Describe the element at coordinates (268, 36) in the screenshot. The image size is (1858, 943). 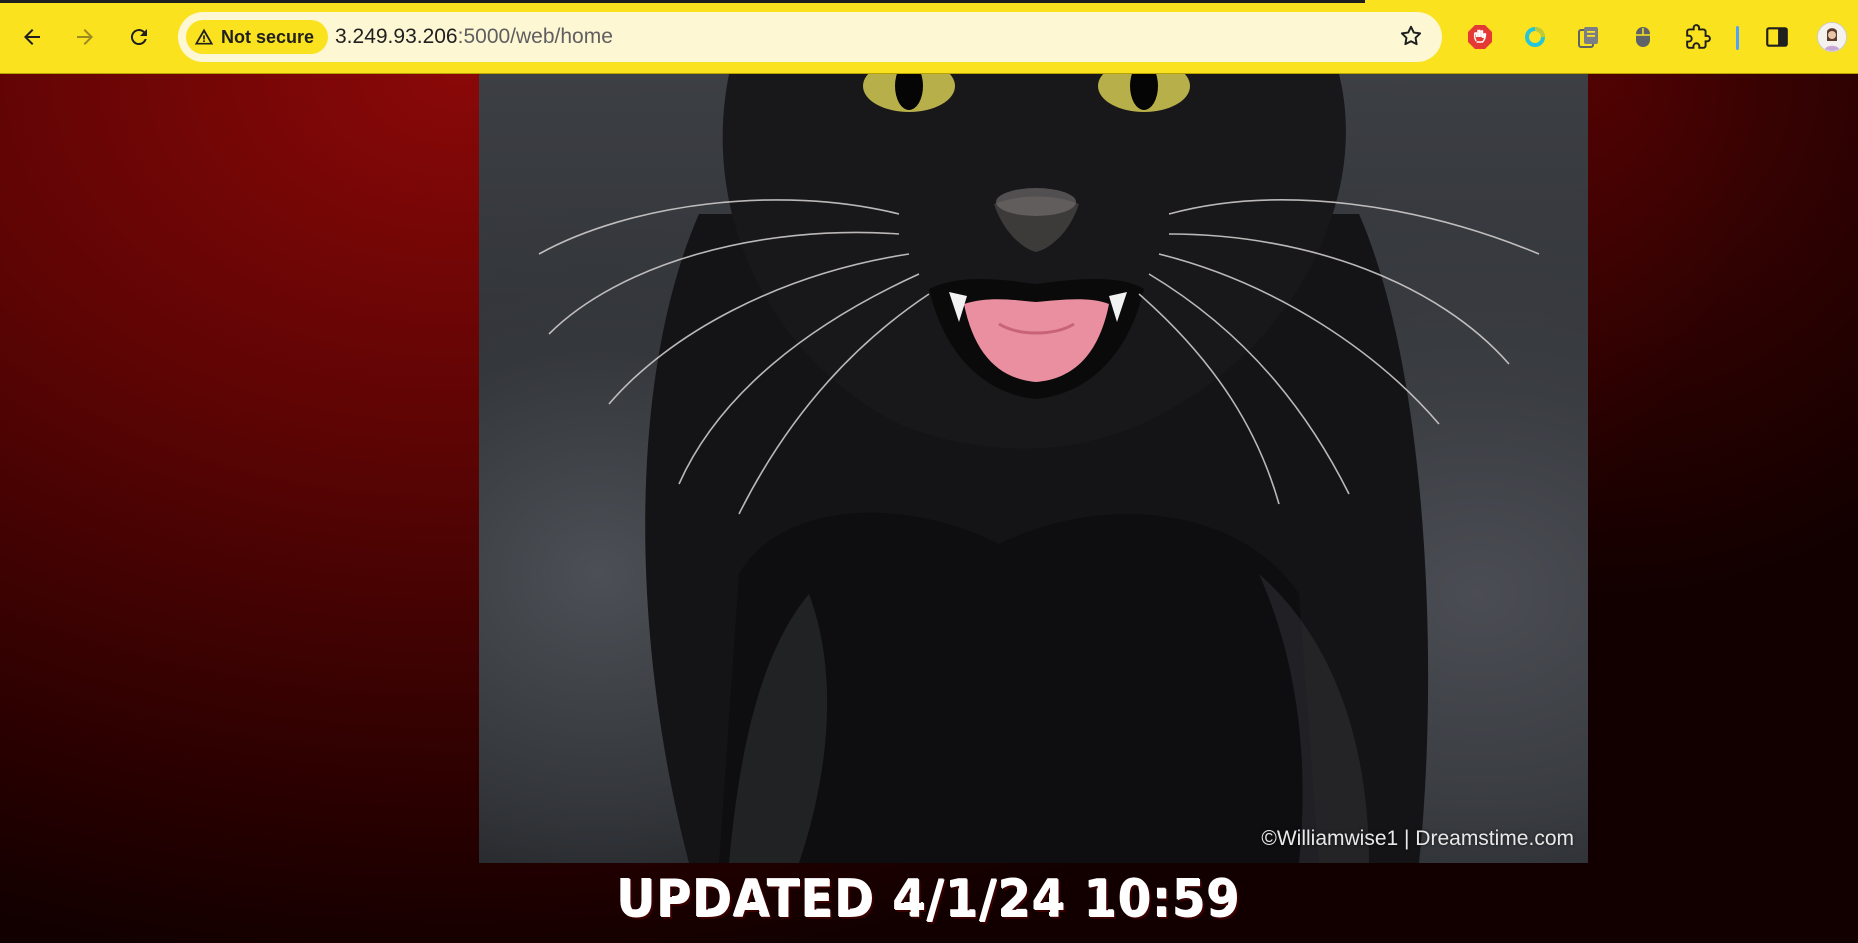
I see `security-label: Not secure` at that location.